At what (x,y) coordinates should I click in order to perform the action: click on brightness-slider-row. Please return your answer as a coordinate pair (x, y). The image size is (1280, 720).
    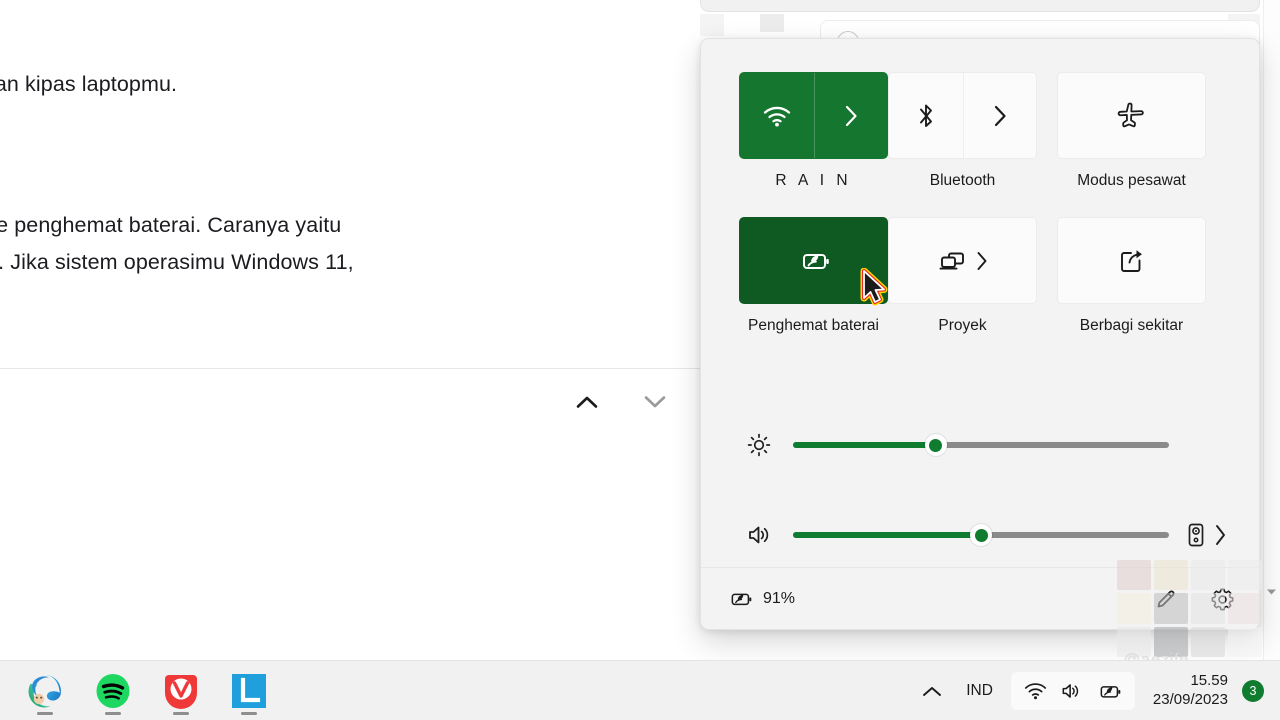
    Looking at the image, I should click on (983, 445).